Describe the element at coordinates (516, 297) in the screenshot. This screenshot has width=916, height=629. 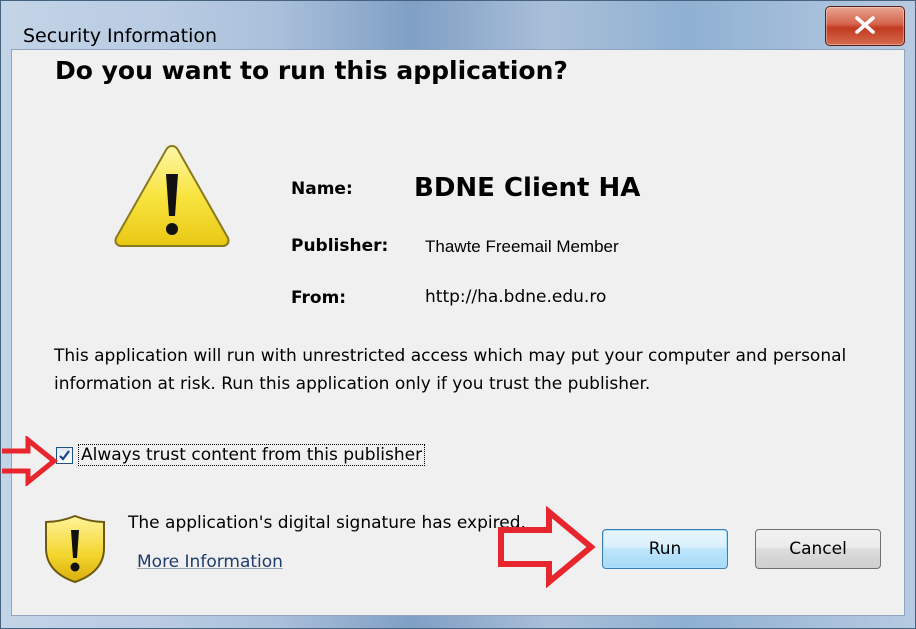
I see `from-value: http://ha.bdne.edu.ro` at that location.